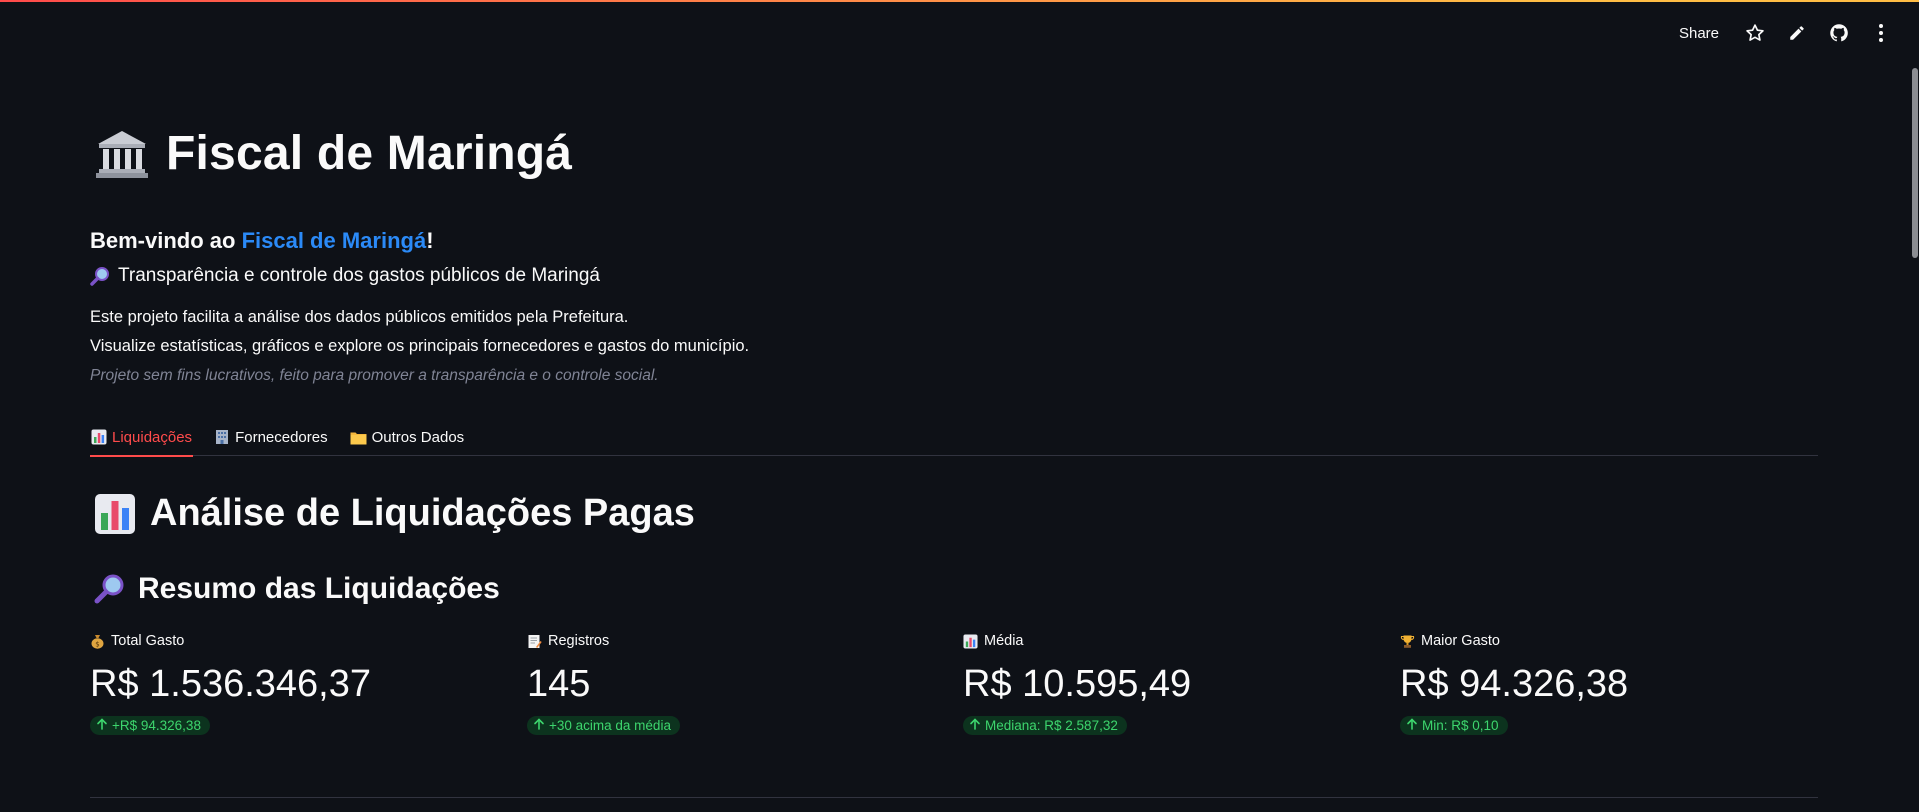 Image resolution: width=1919 pixels, height=812 pixels. I want to click on section-subtitle: Resumo das Liquidações, so click(297, 589).